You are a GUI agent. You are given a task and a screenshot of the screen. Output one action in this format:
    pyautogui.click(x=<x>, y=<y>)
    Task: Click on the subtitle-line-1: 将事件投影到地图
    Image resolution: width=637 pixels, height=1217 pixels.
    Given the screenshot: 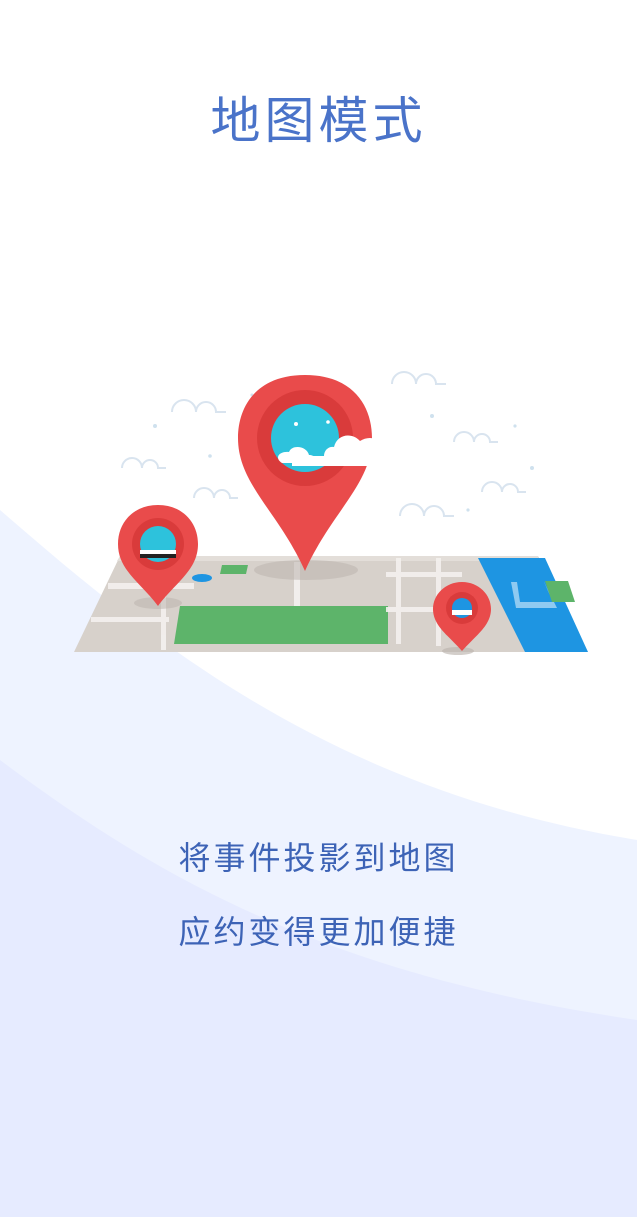 What is the action you would take?
    pyautogui.click(x=318, y=858)
    